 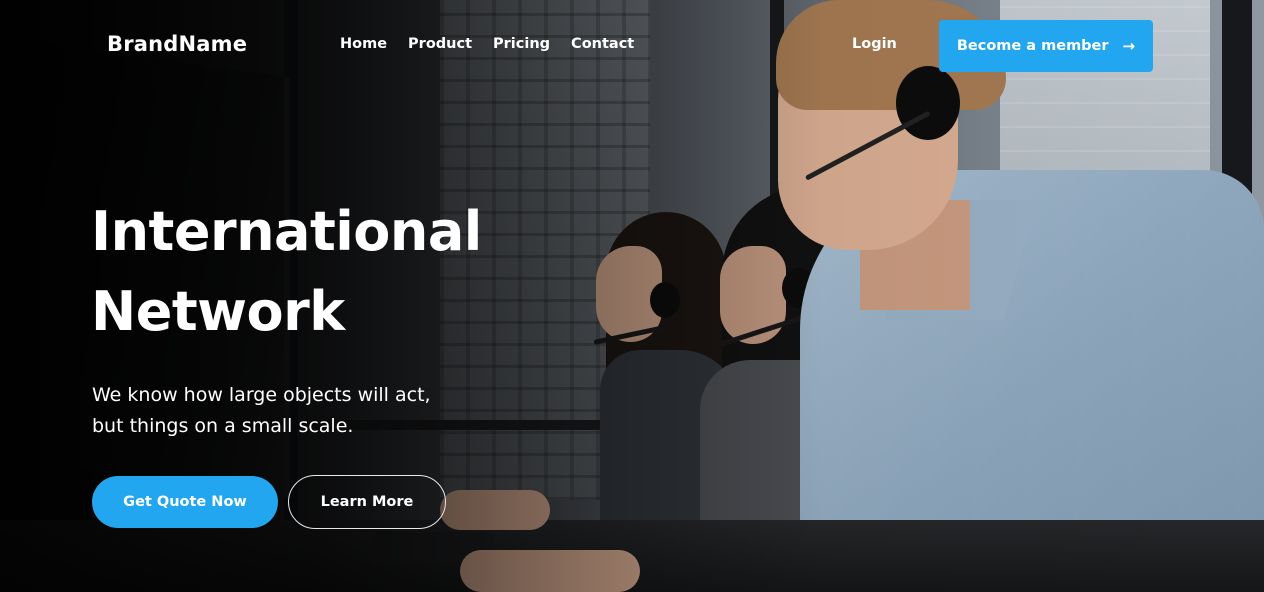 What do you see at coordinates (874, 44) in the screenshot?
I see `login-link: Login` at bounding box center [874, 44].